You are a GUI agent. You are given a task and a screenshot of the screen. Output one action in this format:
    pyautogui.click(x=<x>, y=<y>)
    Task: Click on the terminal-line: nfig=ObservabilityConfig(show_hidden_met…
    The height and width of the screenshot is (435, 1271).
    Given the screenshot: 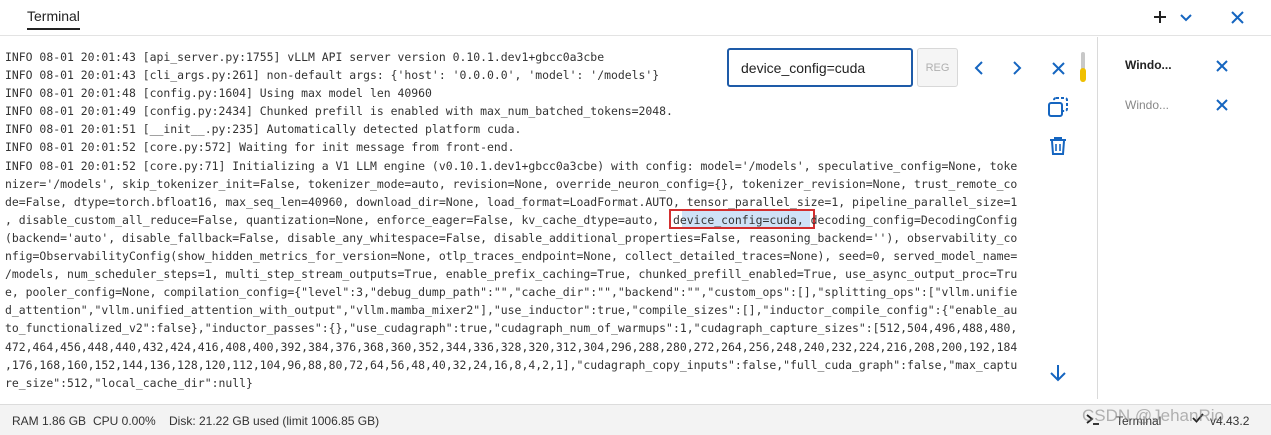 What is the action you would take?
    pyautogui.click(x=511, y=256)
    